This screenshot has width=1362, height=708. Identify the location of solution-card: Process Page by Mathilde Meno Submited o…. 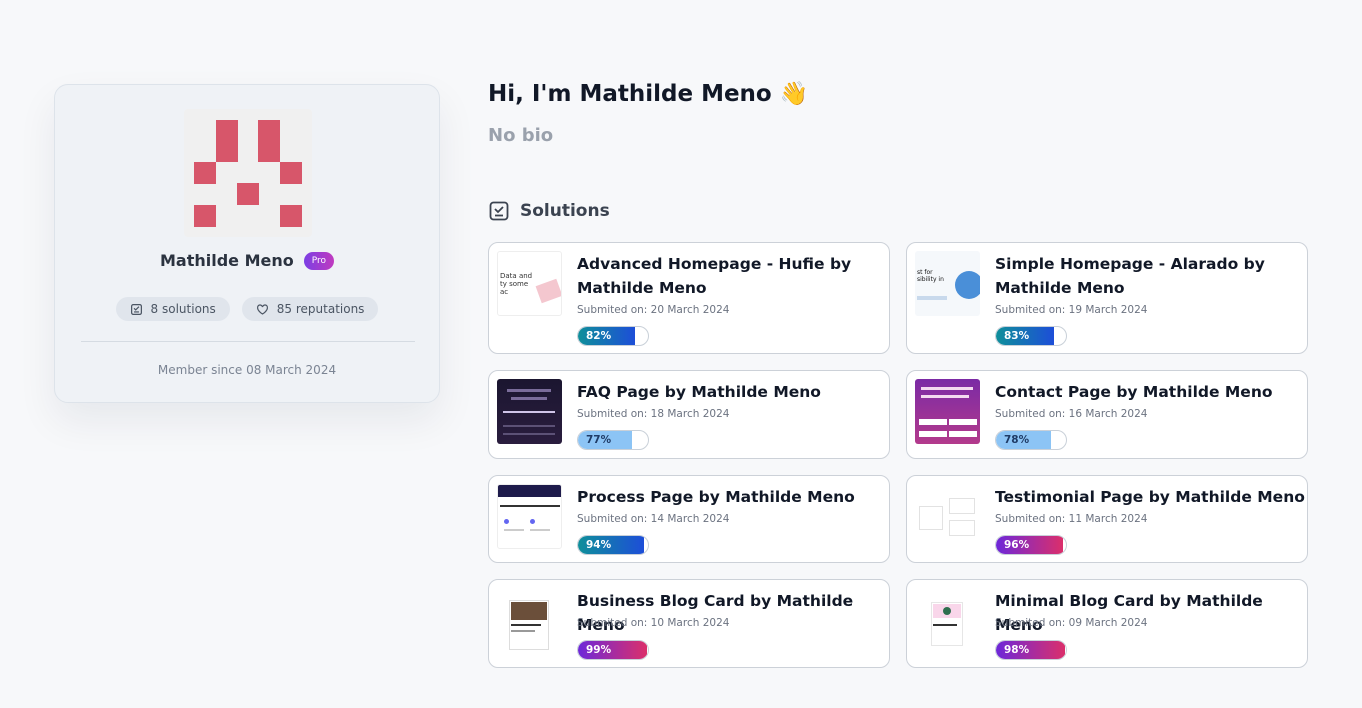
(689, 519).